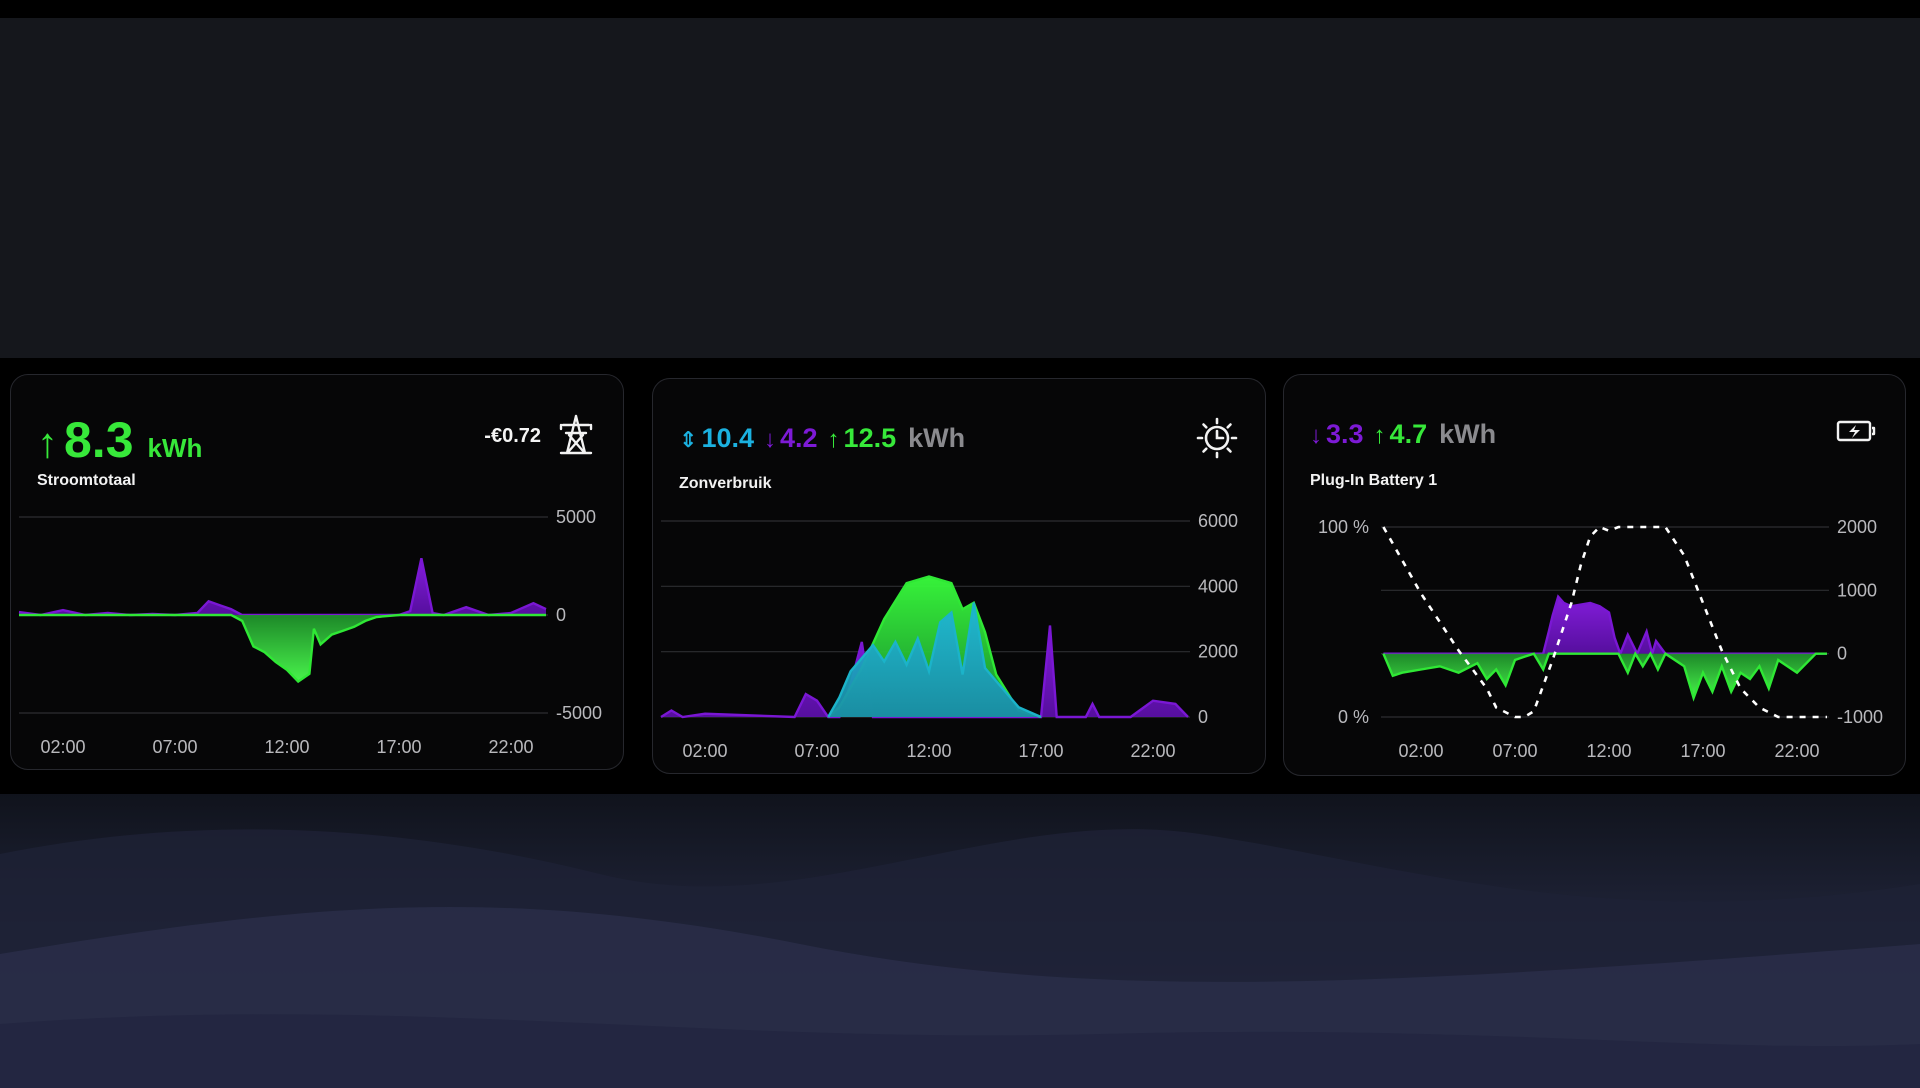 The width and height of the screenshot is (1920, 1088). Describe the element at coordinates (1218, 586) in the screenshot. I see `y-tick-label: 4000` at that location.